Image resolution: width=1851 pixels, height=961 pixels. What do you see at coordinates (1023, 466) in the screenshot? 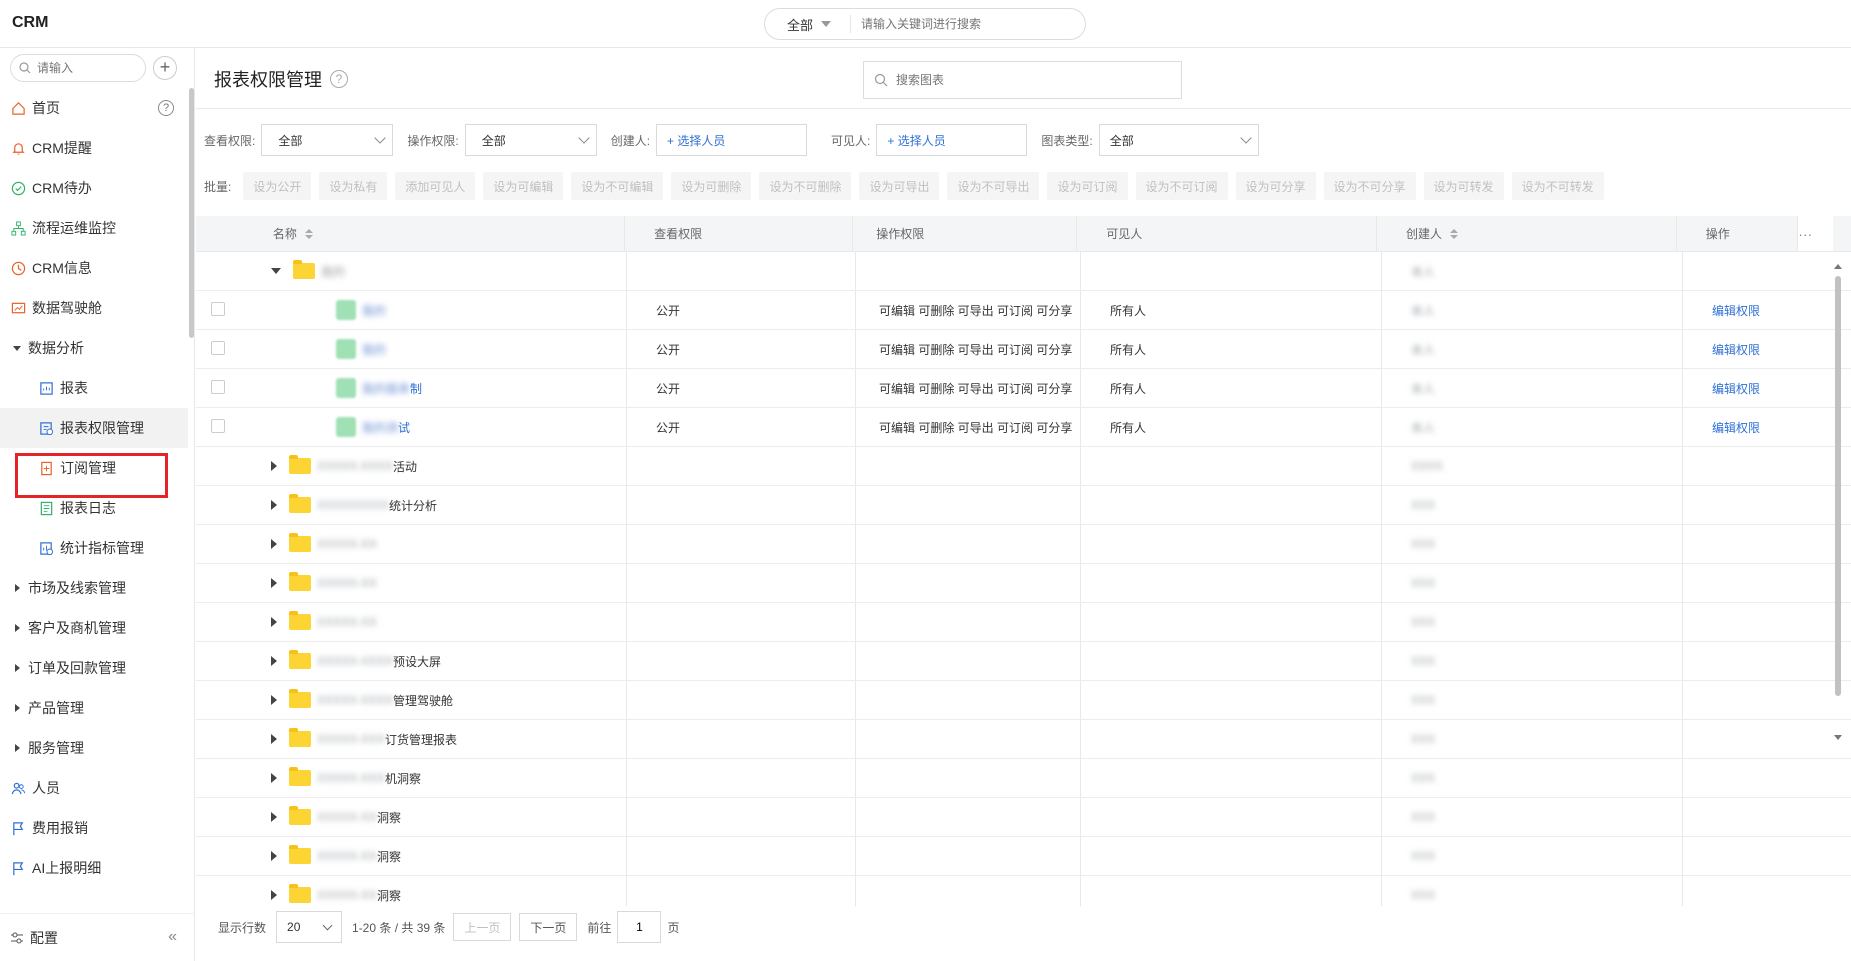
I see `folder-row: XXXXX-XXXX 活动 XXXX` at bounding box center [1023, 466].